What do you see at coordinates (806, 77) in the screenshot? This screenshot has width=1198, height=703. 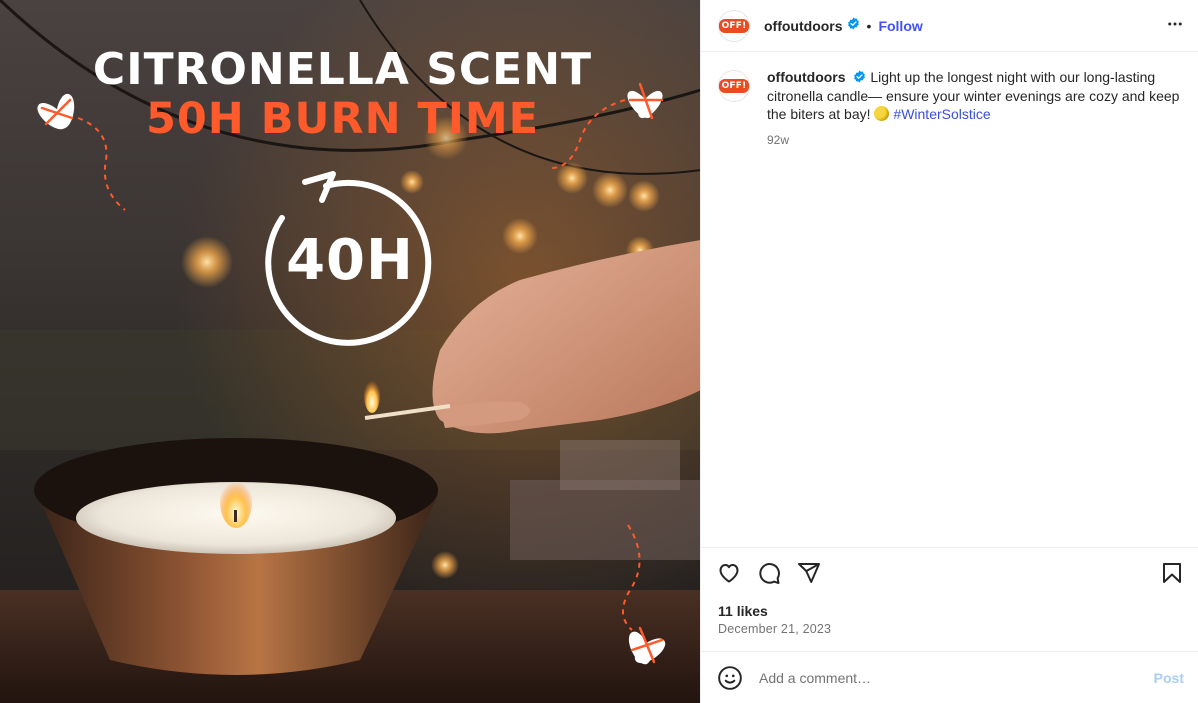 I see `caption-username: offoutdoors` at bounding box center [806, 77].